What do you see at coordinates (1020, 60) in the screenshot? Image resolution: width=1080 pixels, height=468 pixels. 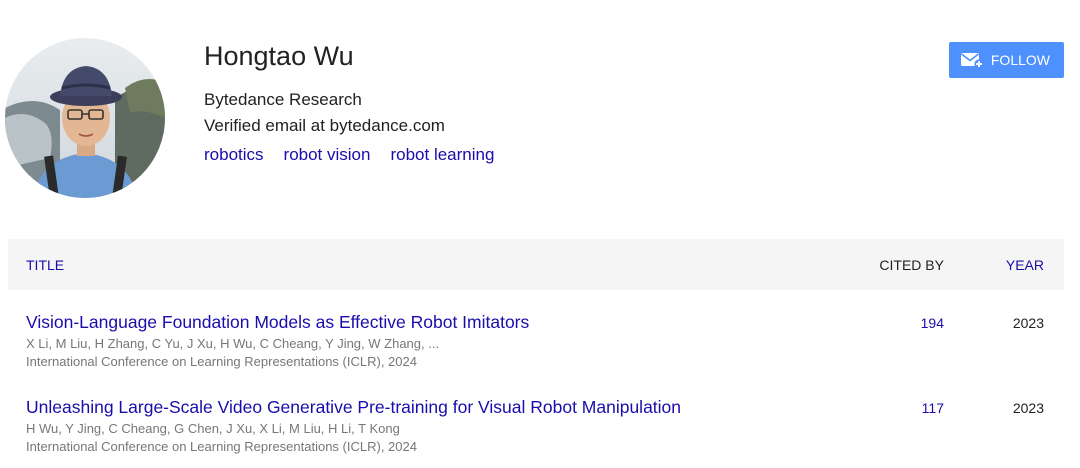 I see `follow-label: FOLLOW` at bounding box center [1020, 60].